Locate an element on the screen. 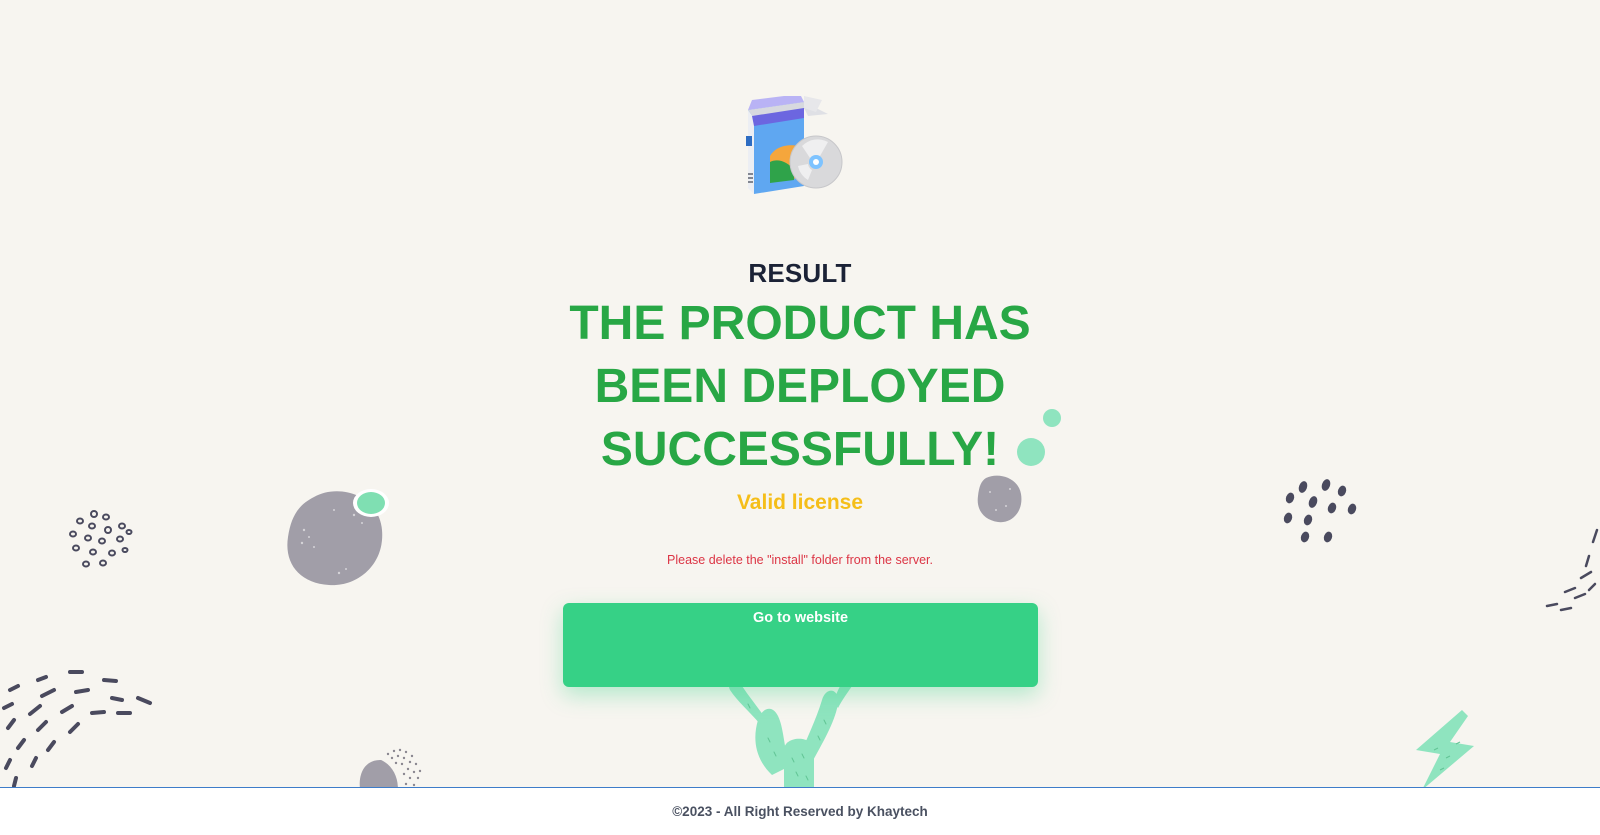 The image size is (1600, 835). result-label: RESULT is located at coordinates (800, 273).